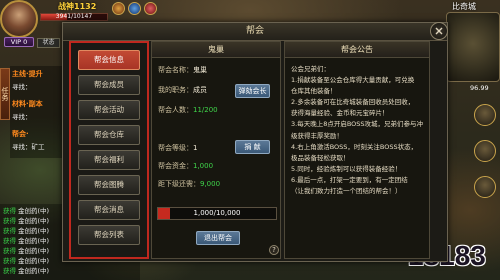  What do you see at coordinates (109, 185) in the screenshot?
I see `tab-guild-totem: 帮会图腾` at bounding box center [109, 185].